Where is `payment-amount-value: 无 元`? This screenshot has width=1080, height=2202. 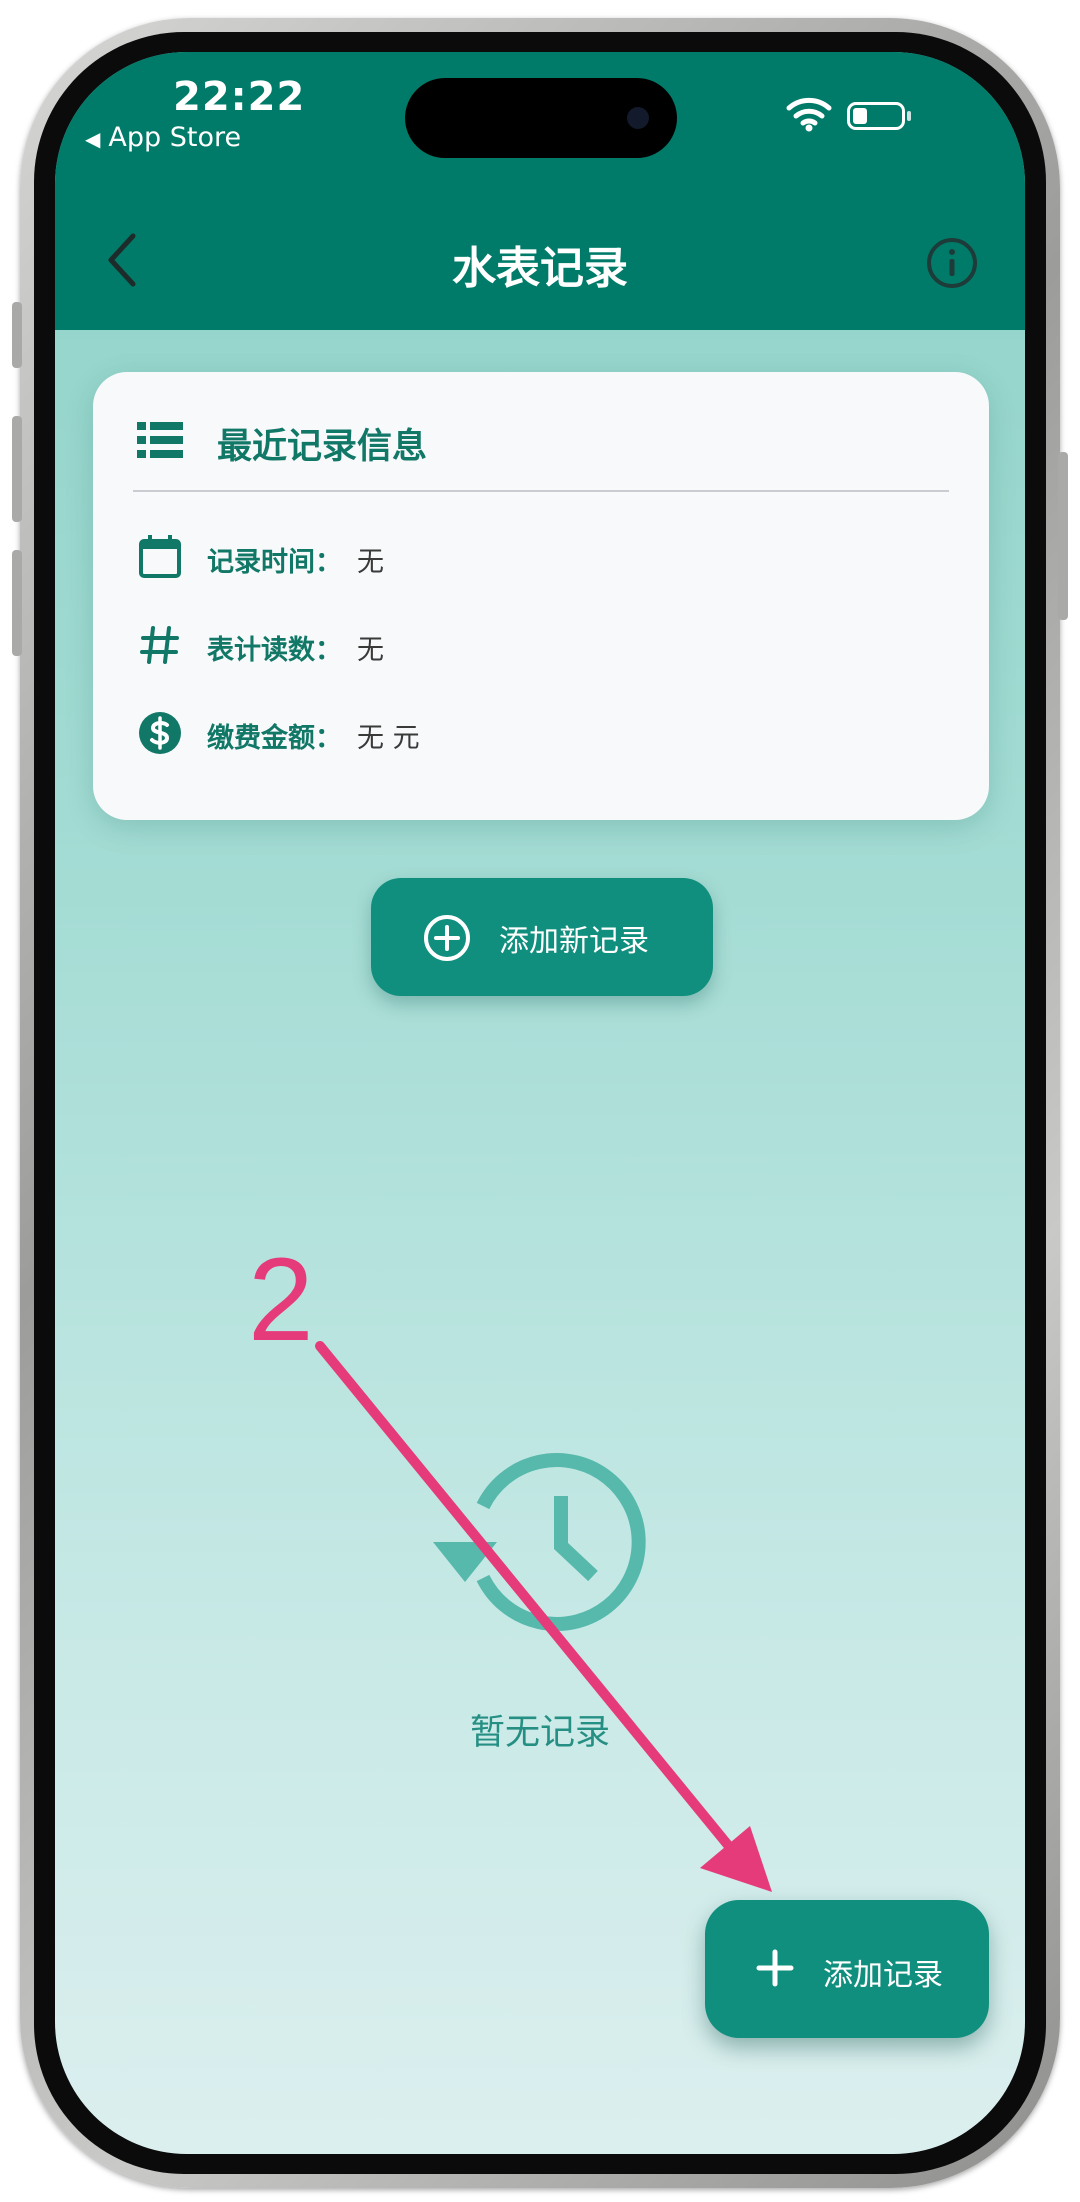 payment-amount-value: 无 元 is located at coordinates (388, 738).